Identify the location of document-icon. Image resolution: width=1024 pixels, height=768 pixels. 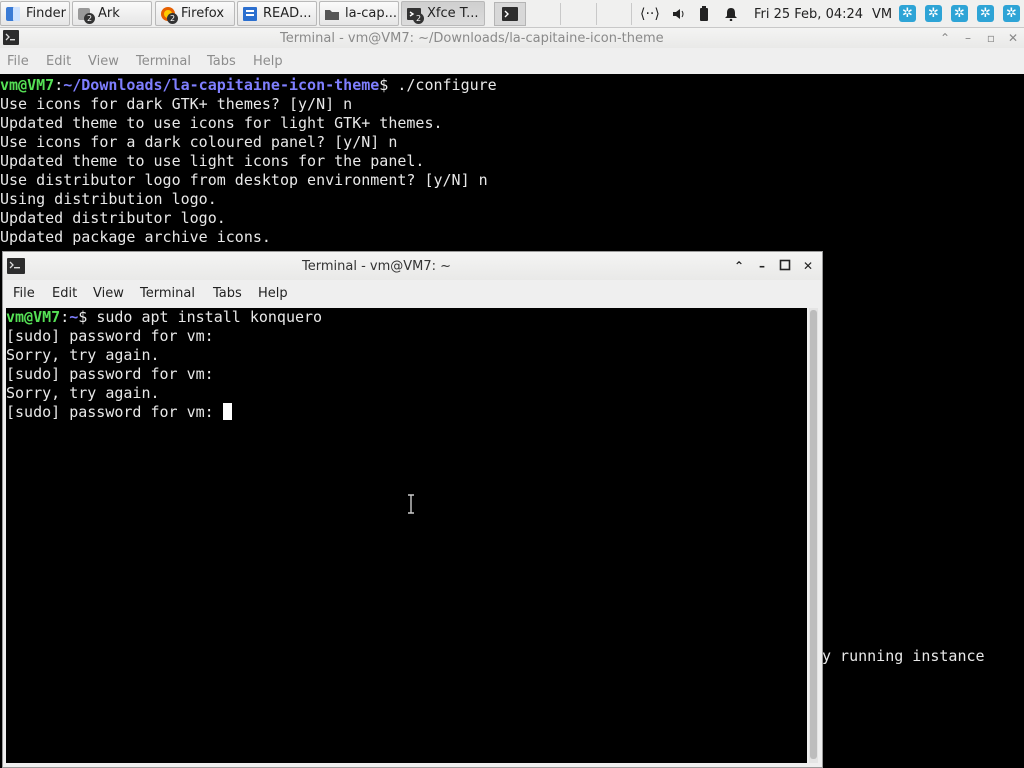
(250, 14).